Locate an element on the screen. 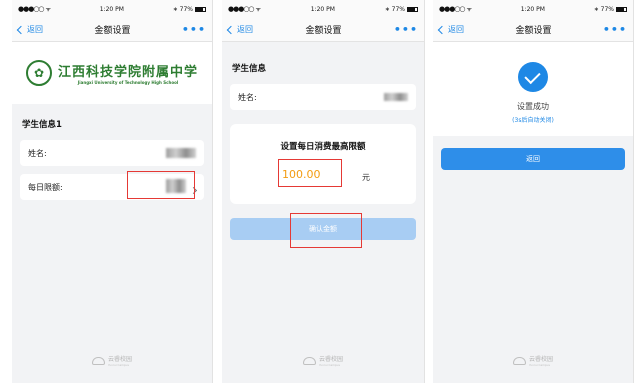 The height and width of the screenshot is (383, 643). highlight-box-amount is located at coordinates (310, 173).